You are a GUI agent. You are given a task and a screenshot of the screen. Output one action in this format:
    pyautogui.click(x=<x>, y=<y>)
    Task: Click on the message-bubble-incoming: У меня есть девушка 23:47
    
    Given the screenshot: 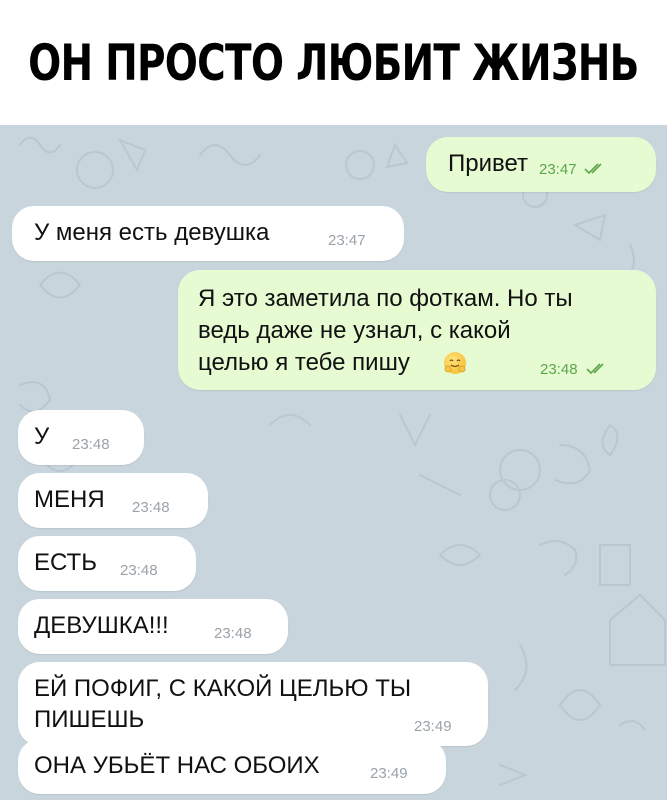 What is the action you would take?
    pyautogui.click(x=208, y=233)
    